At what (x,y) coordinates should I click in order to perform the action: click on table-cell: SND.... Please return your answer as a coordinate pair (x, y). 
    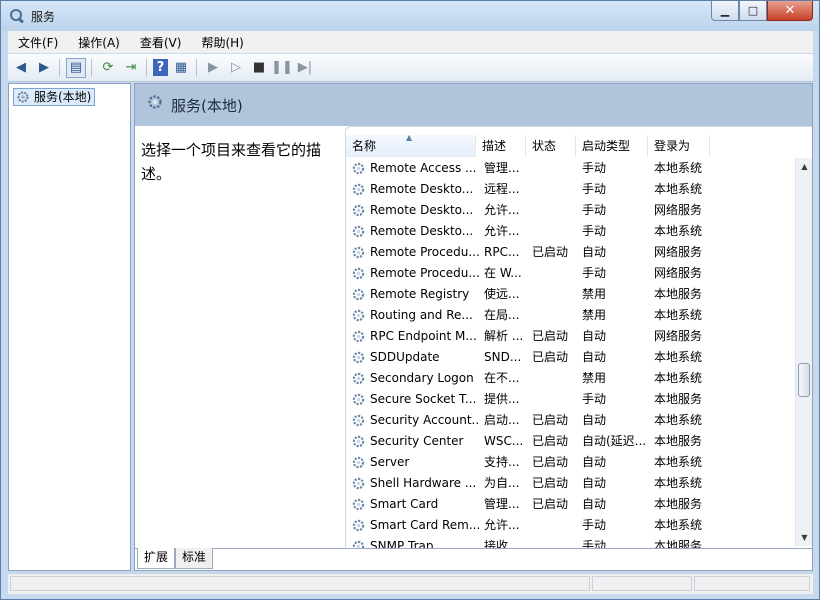
    Looking at the image, I should click on (503, 357).